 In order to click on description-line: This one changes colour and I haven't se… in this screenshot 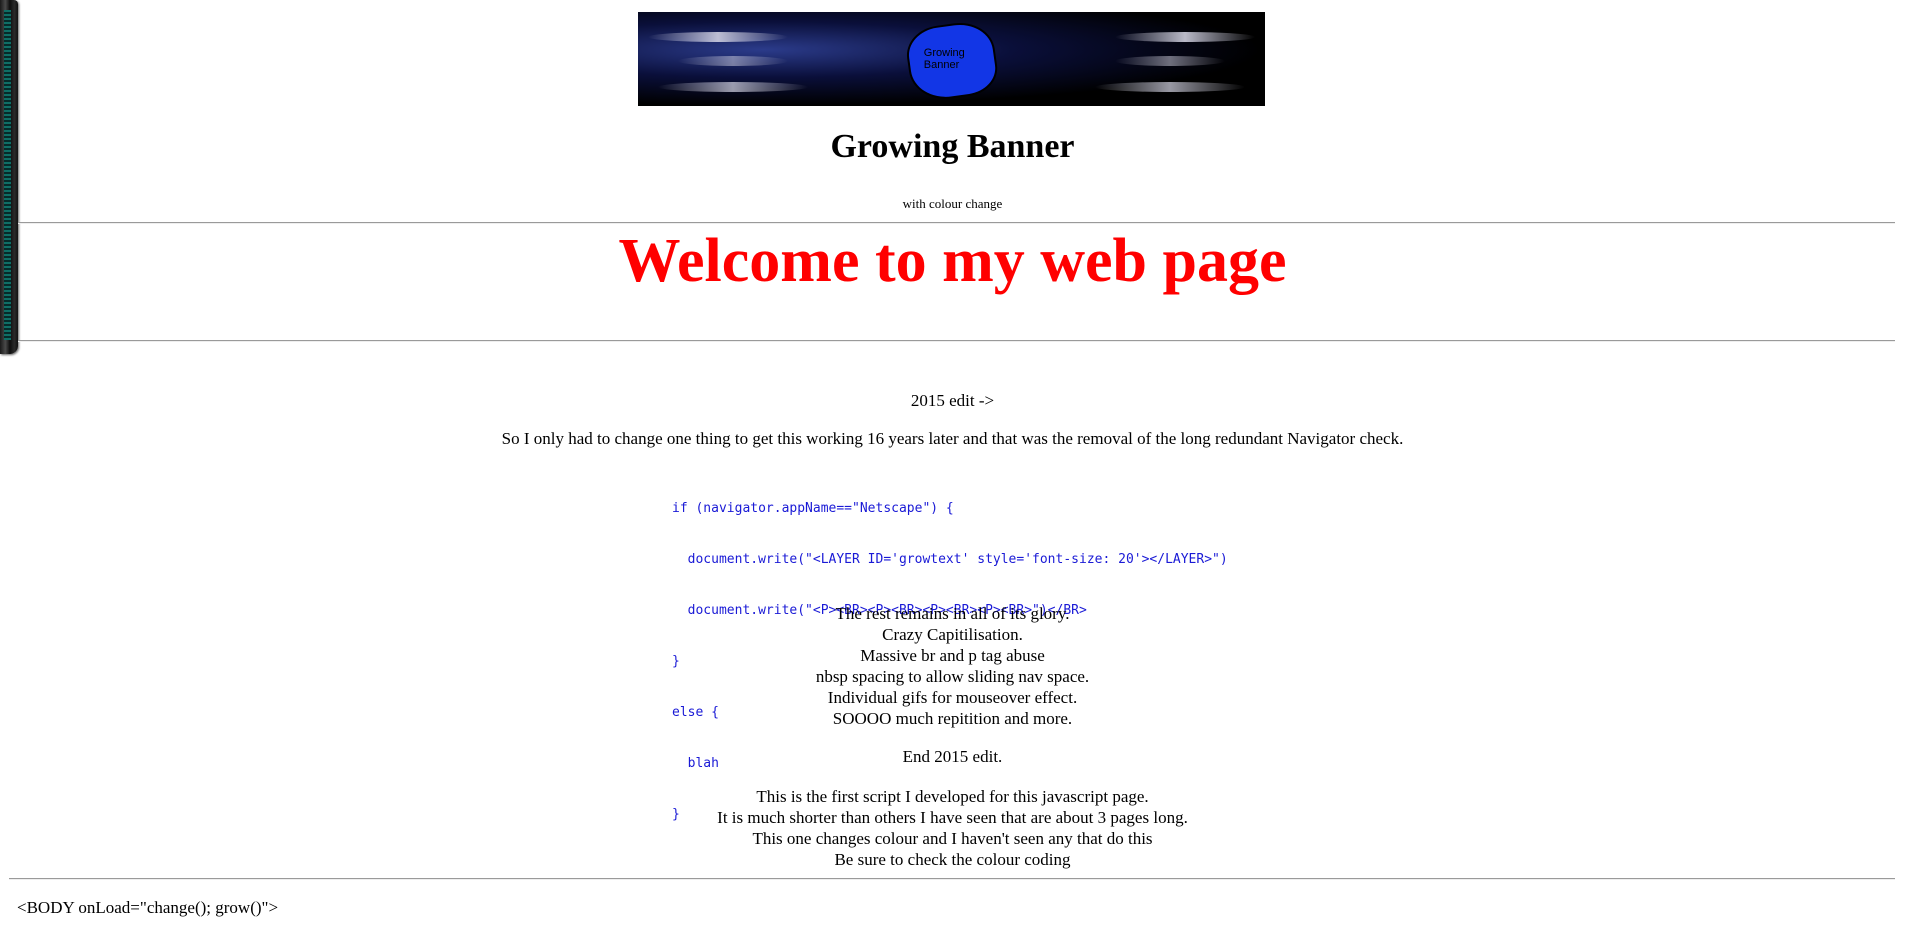, I will do `click(952, 838)`.